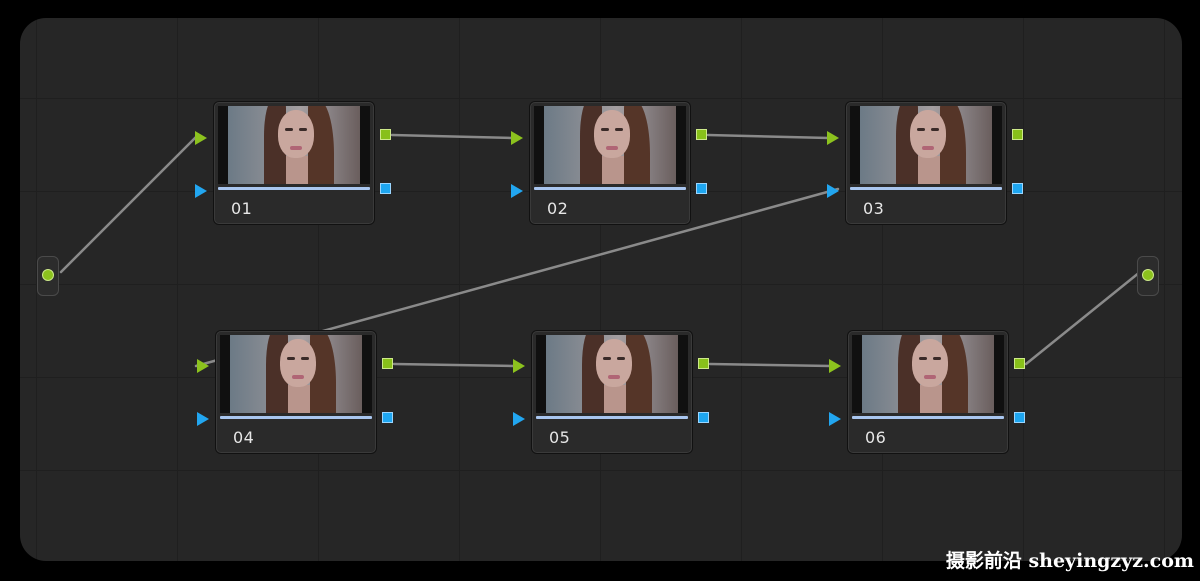 The height and width of the screenshot is (581, 1200). What do you see at coordinates (703, 363) in the screenshot?
I see `node-05-rgb-output-icon` at bounding box center [703, 363].